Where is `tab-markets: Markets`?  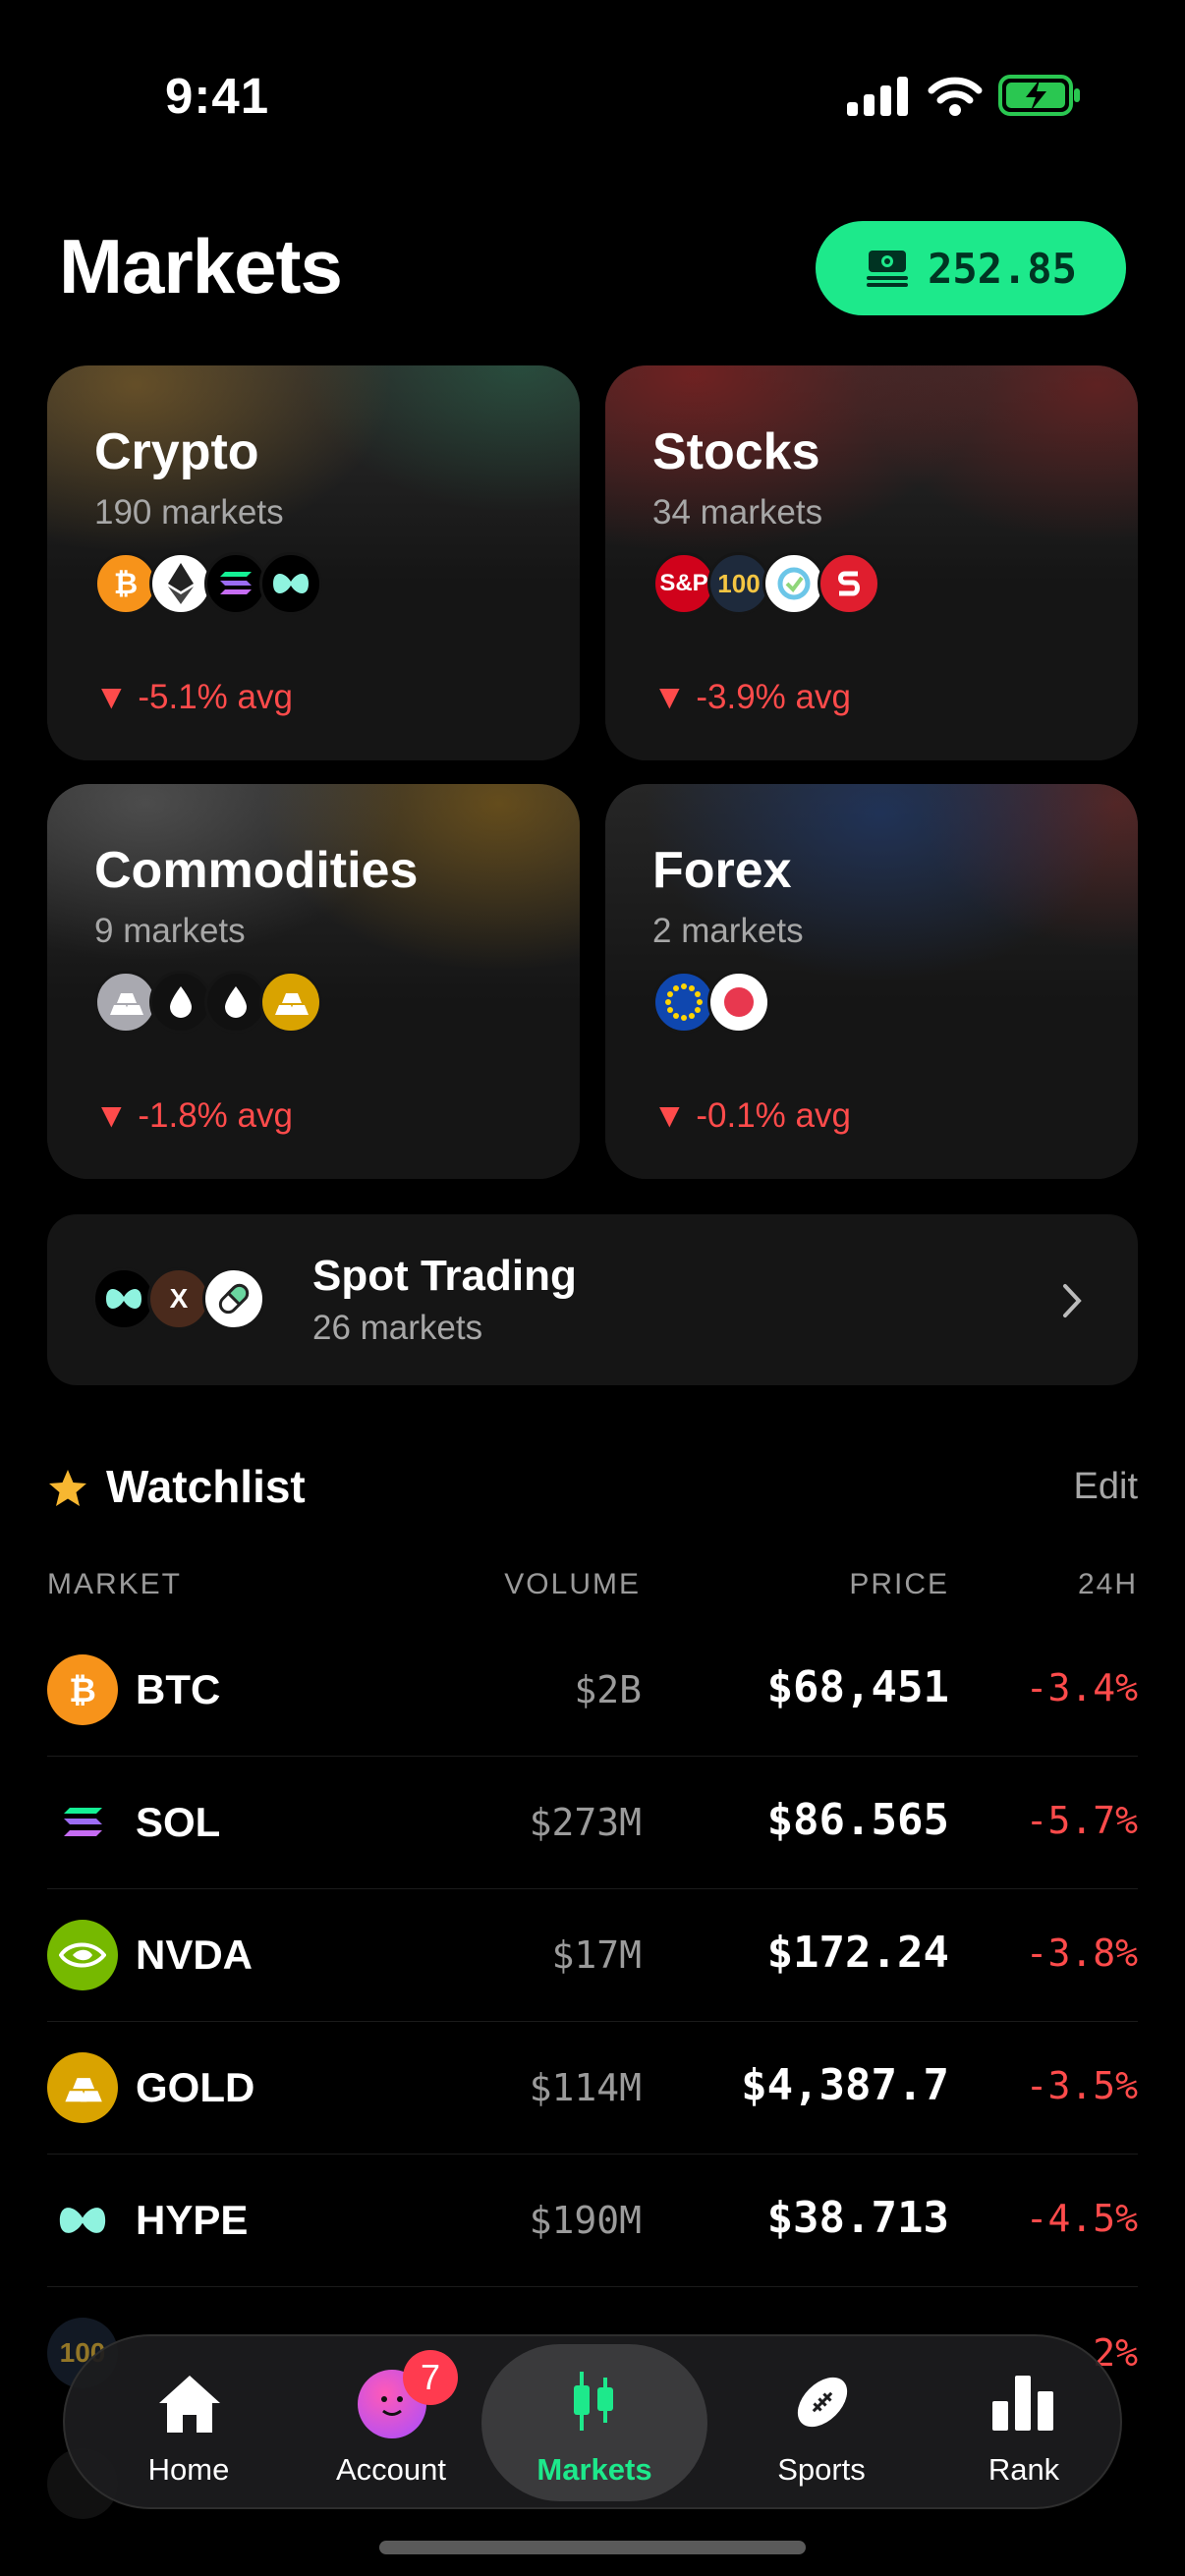 tab-markets: Markets is located at coordinates (594, 2422).